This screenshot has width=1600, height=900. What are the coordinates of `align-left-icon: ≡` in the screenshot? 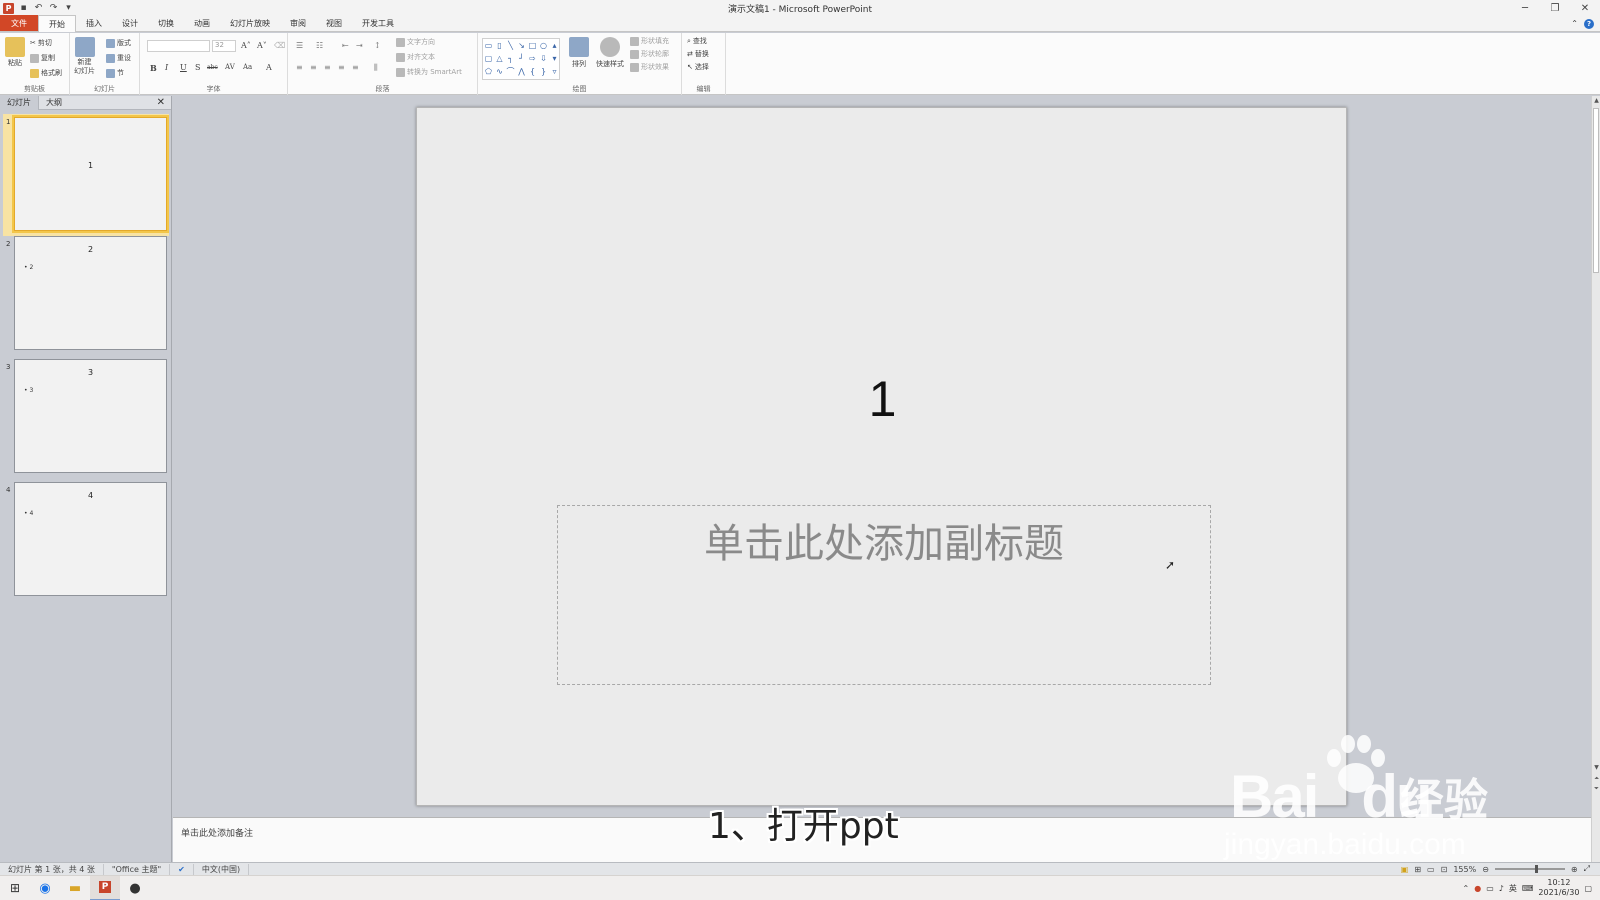 It's located at (299, 67).